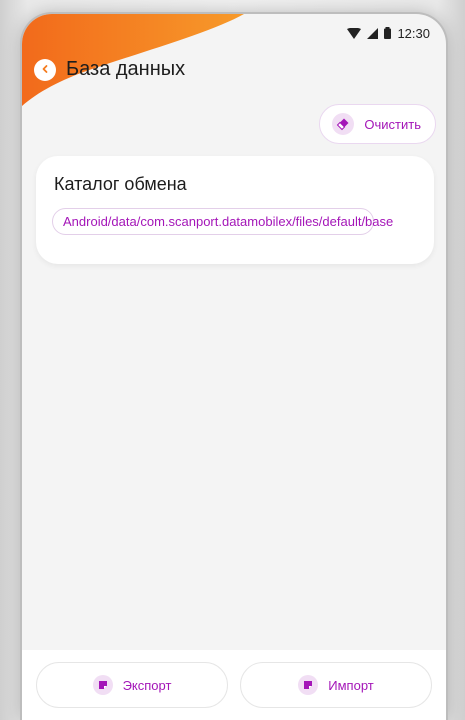  I want to click on back-button, so click(45, 69).